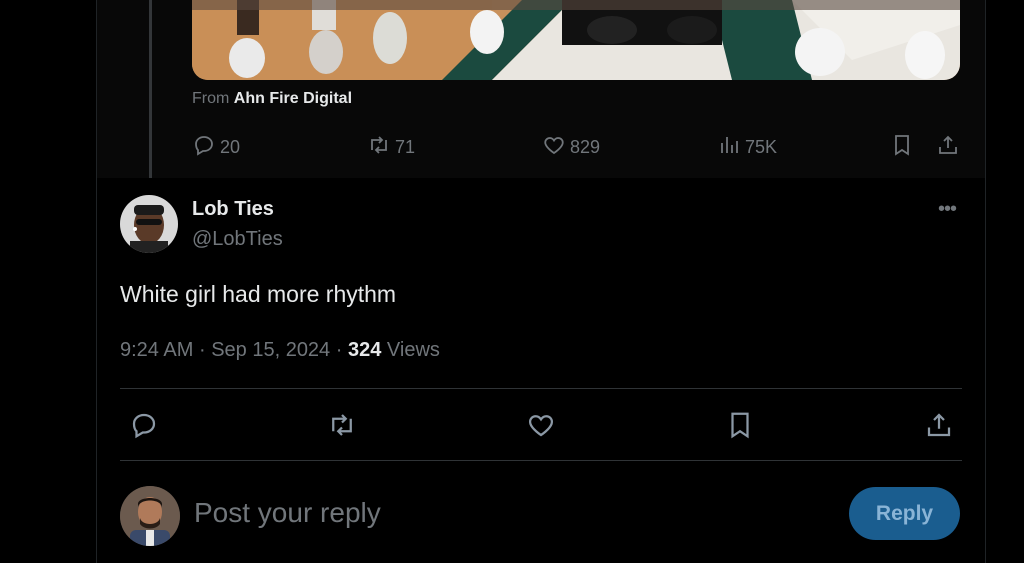 This screenshot has width=1024, height=563. I want to click on tweet-views-count: 324, so click(364, 350).